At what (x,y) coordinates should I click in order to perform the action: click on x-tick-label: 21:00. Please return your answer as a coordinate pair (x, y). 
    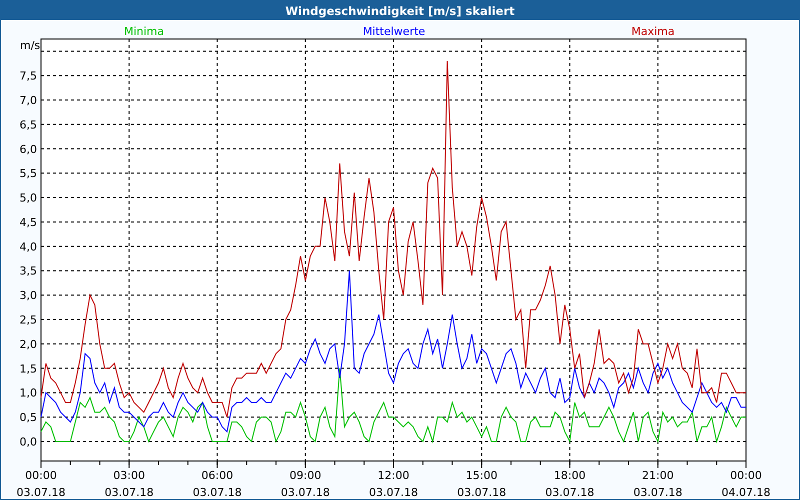
    Looking at the image, I should click on (658, 475).